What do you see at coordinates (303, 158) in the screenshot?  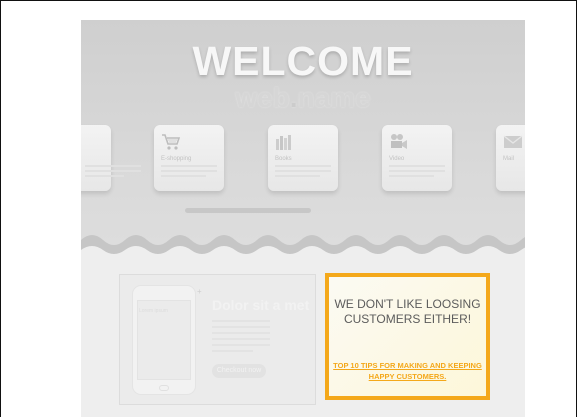 I see `service-card-books: Books` at bounding box center [303, 158].